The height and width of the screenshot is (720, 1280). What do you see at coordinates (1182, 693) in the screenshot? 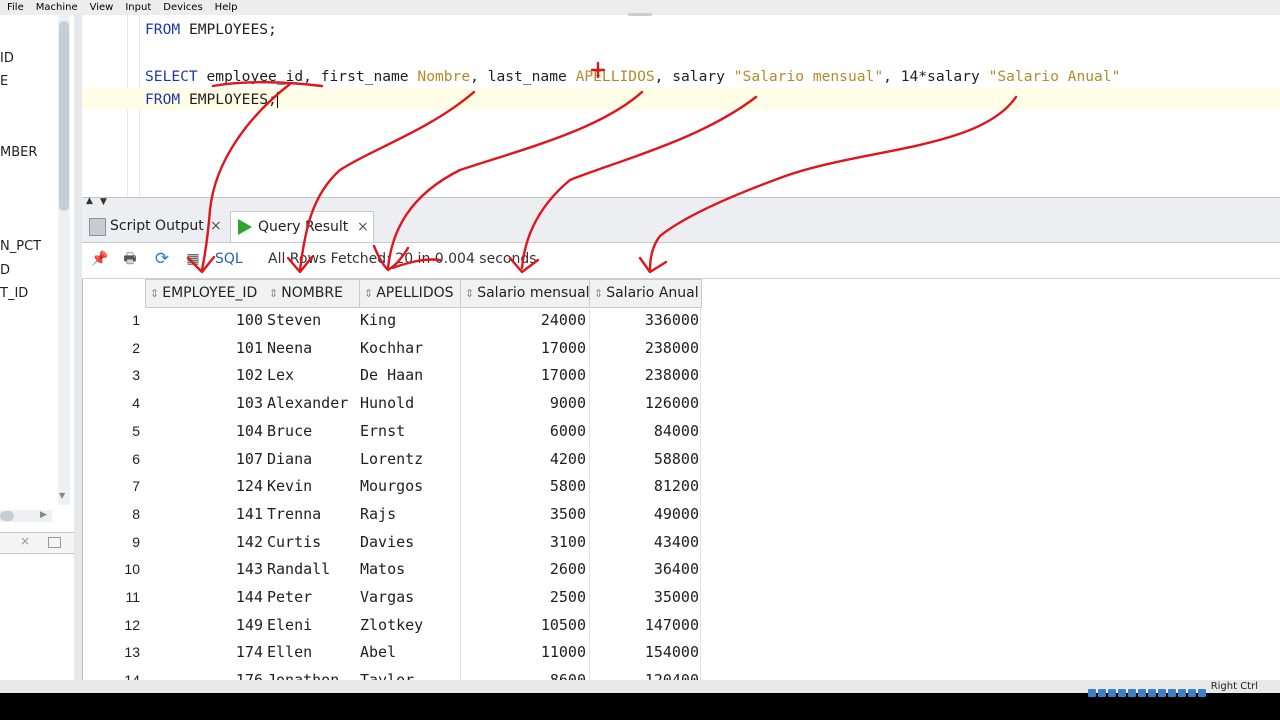
I see `mouse-icon` at bounding box center [1182, 693].